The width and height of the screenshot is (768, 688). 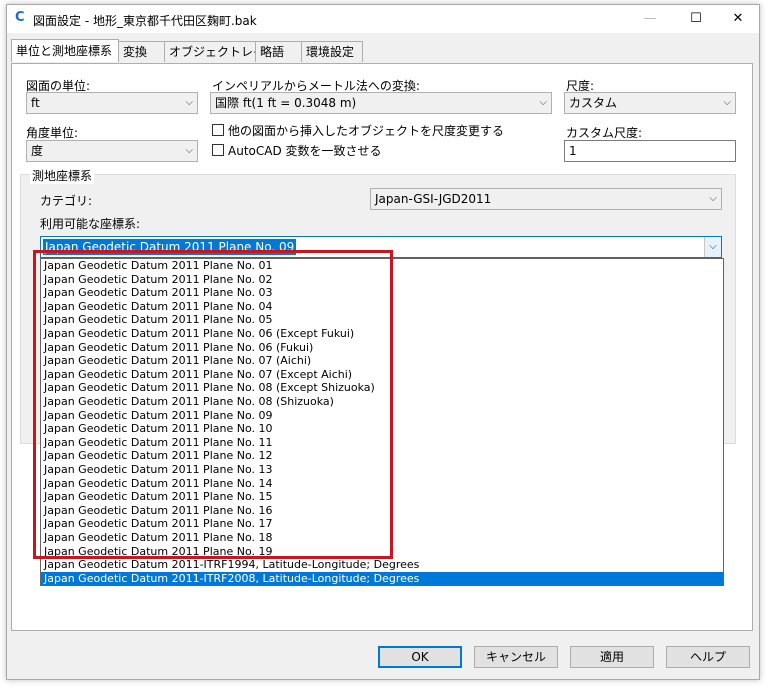 I want to click on tab-environment: 環境設定, so click(x=332, y=51).